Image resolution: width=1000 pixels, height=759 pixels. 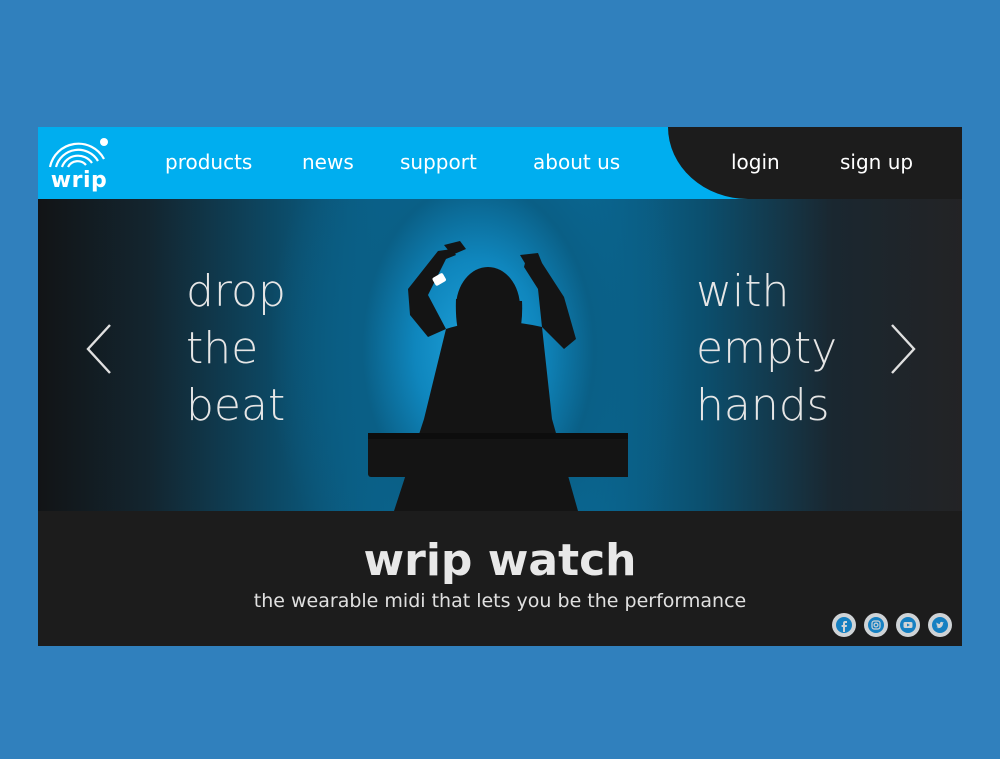 I want to click on logo-arcs-icon, so click(x=78, y=153).